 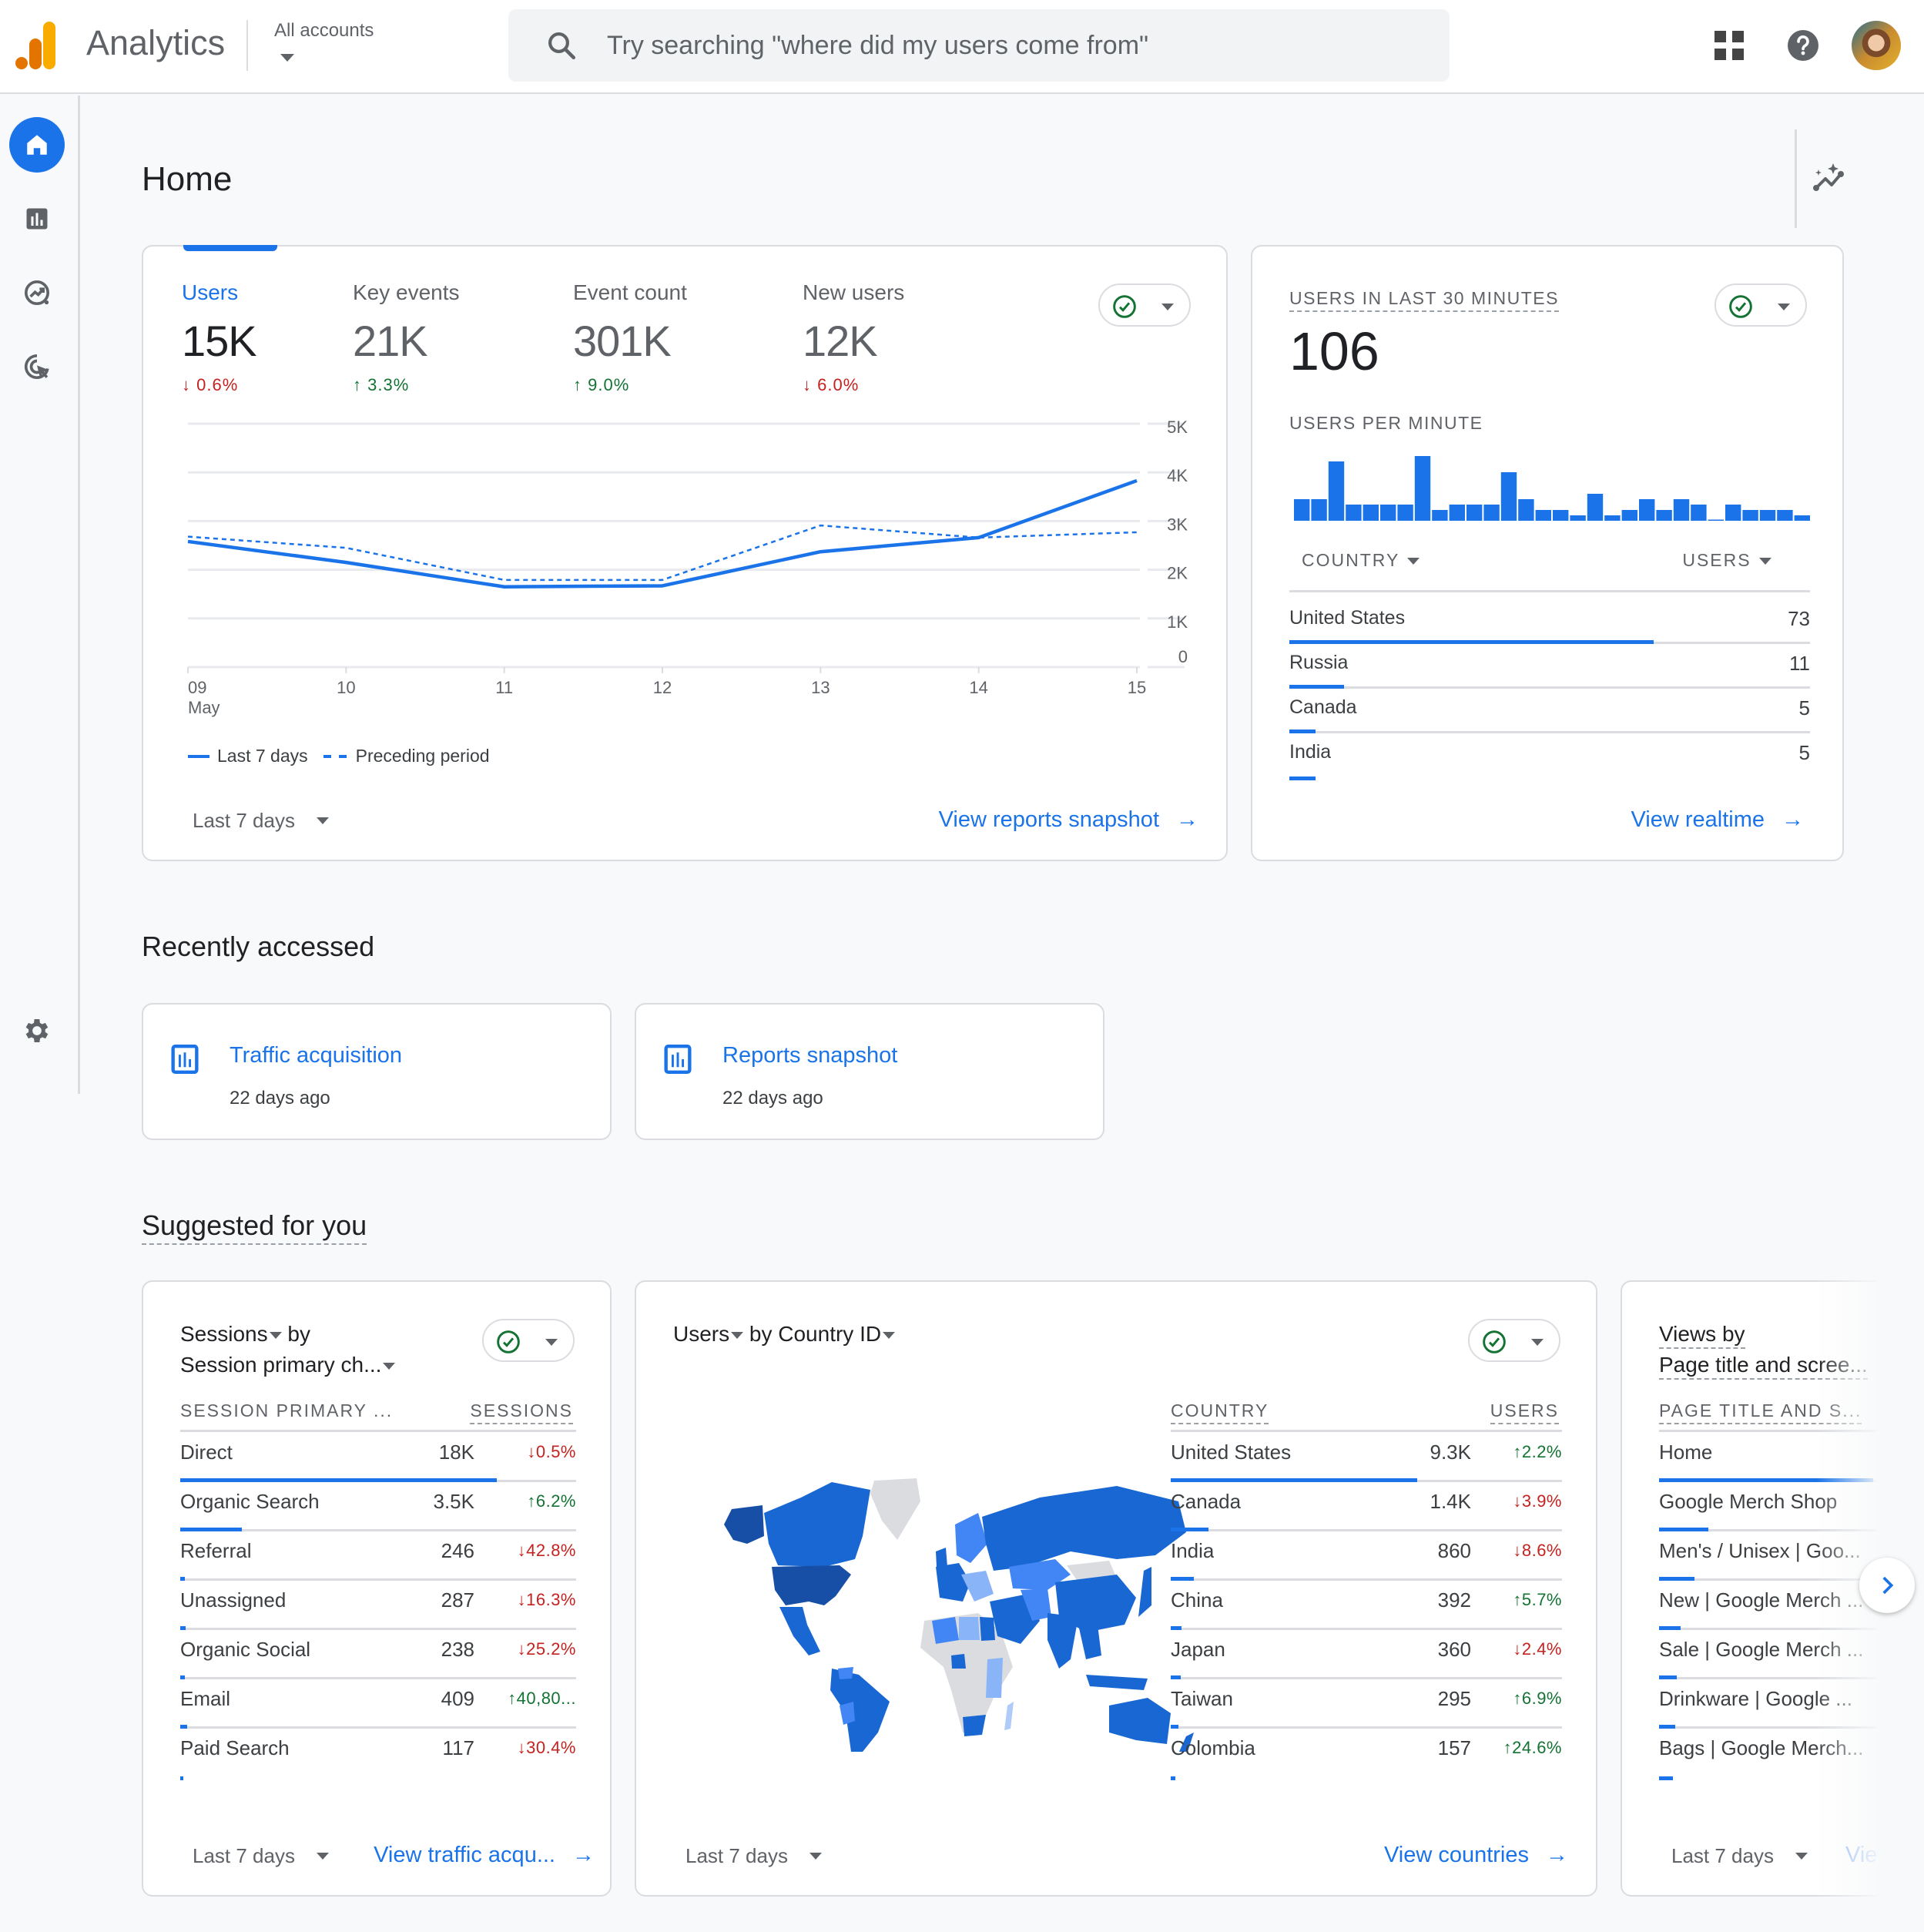 What do you see at coordinates (37, 145) in the screenshot?
I see `nav-home` at bounding box center [37, 145].